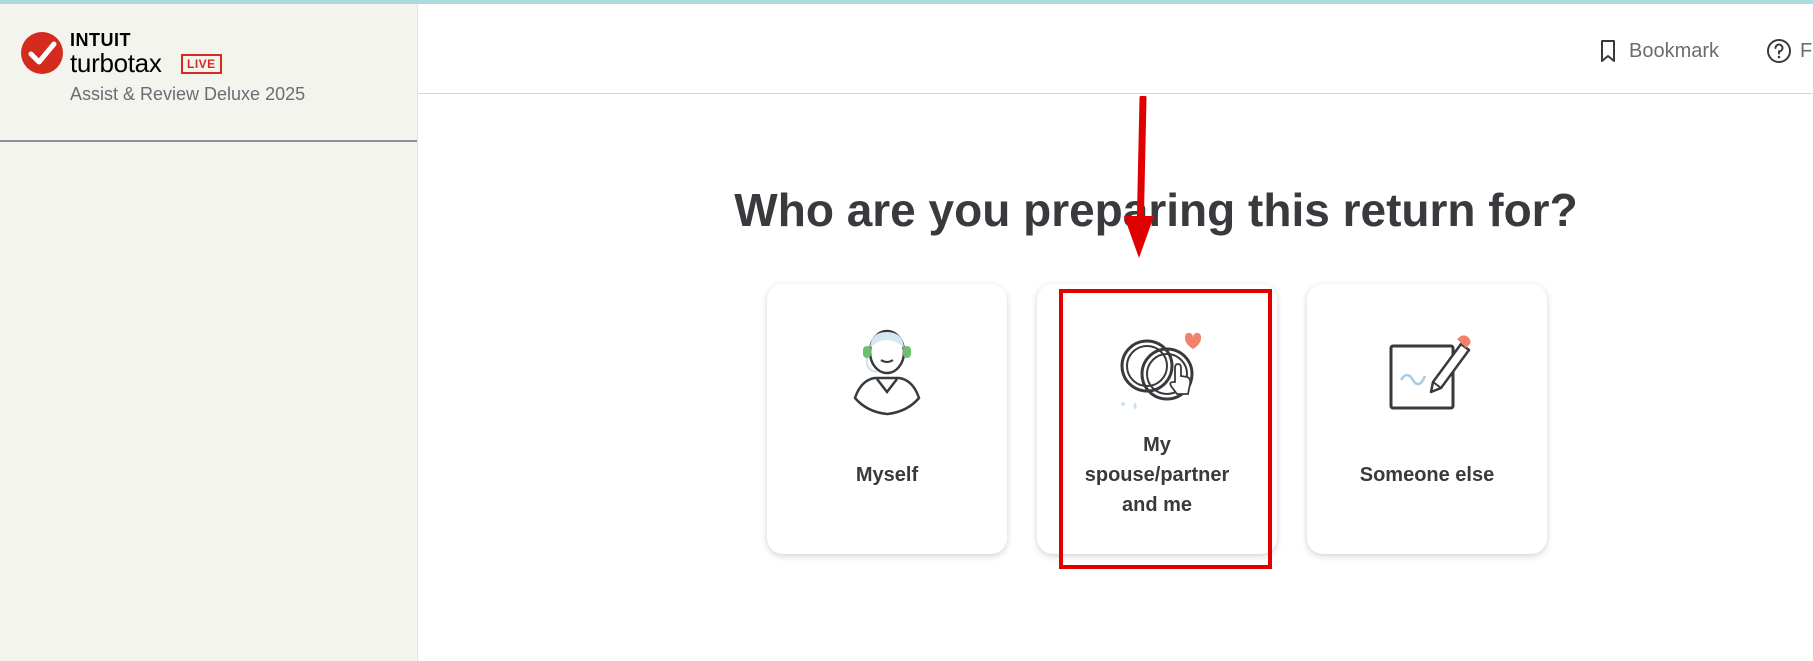  I want to click on signature-pencil-icon, so click(1430, 372).